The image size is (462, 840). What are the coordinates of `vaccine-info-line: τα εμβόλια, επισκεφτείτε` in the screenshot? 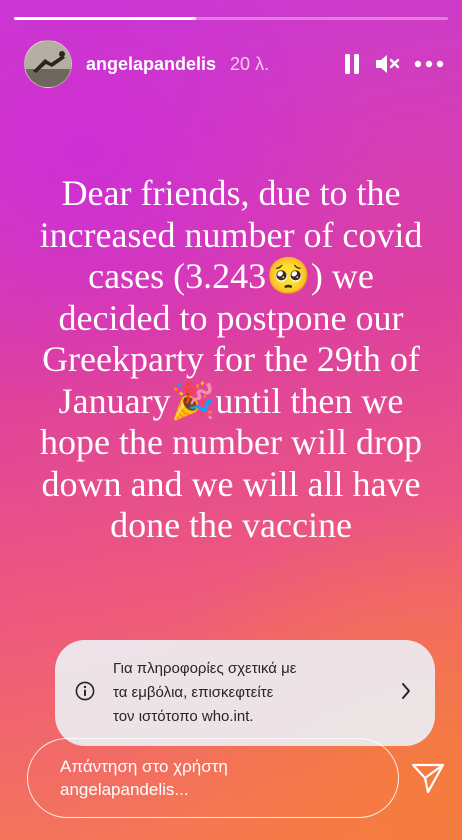 It's located at (193, 692).